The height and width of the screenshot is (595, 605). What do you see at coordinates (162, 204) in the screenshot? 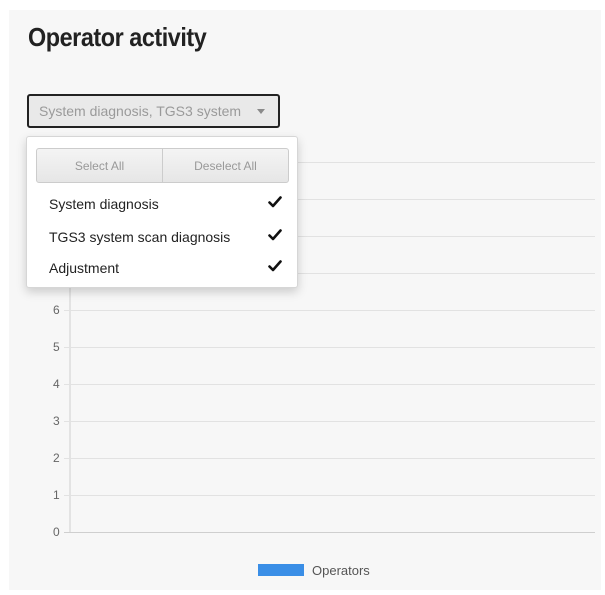
I see `option-system-diagnosis: System diagnosis` at bounding box center [162, 204].